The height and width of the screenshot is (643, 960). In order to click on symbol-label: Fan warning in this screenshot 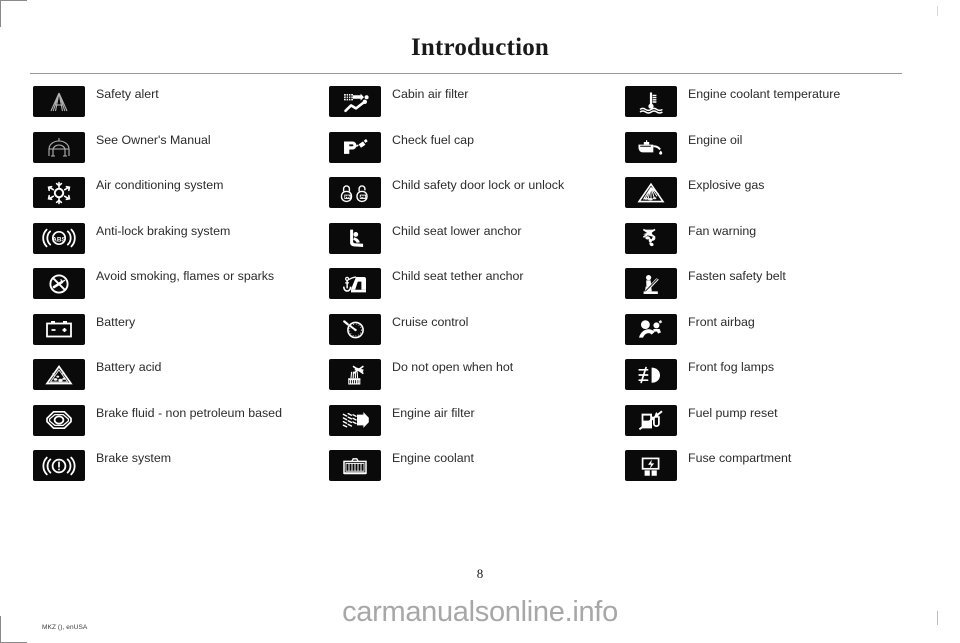, I will do `click(722, 230)`.